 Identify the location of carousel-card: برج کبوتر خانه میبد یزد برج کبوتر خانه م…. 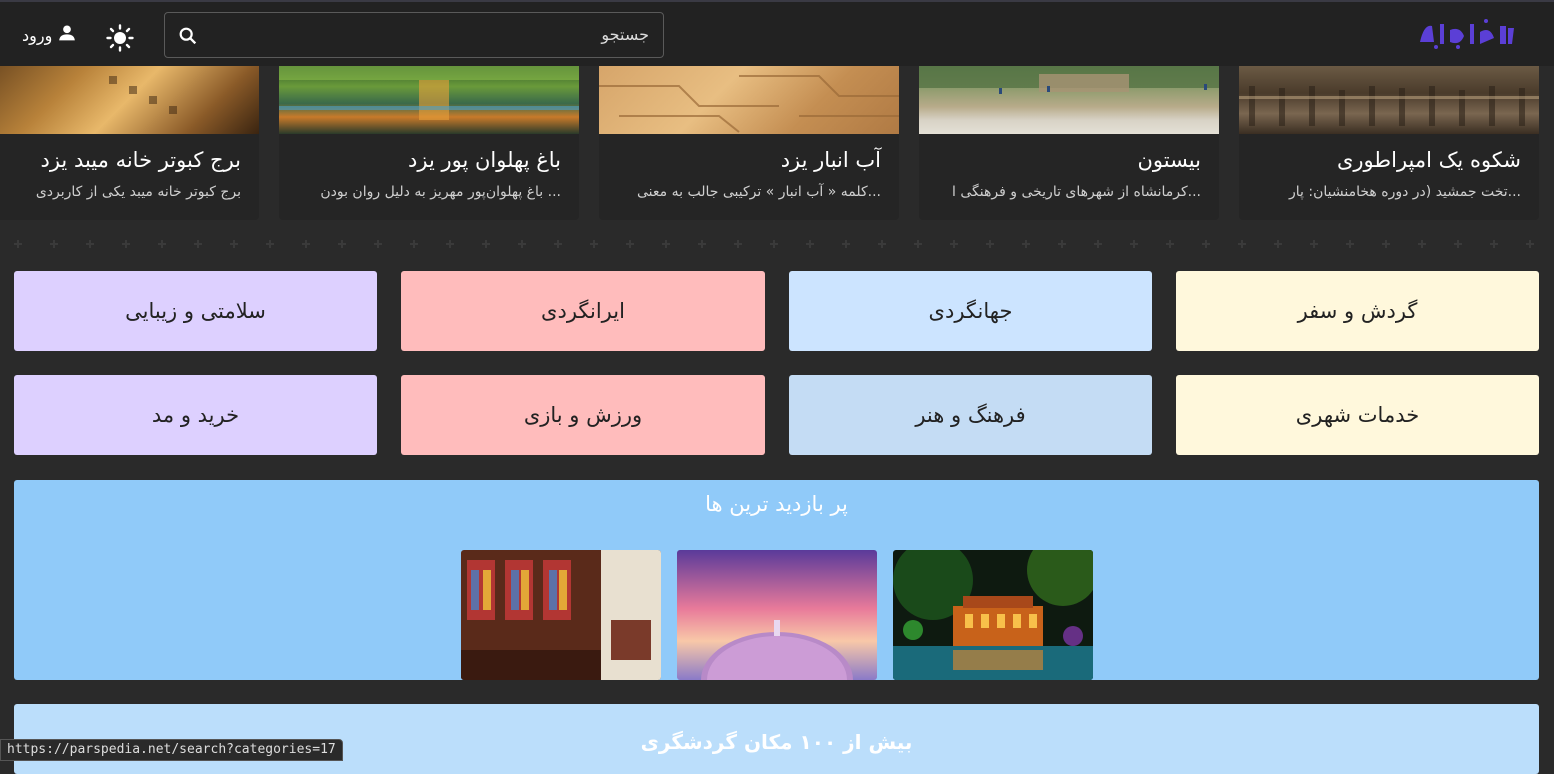
(129, 143).